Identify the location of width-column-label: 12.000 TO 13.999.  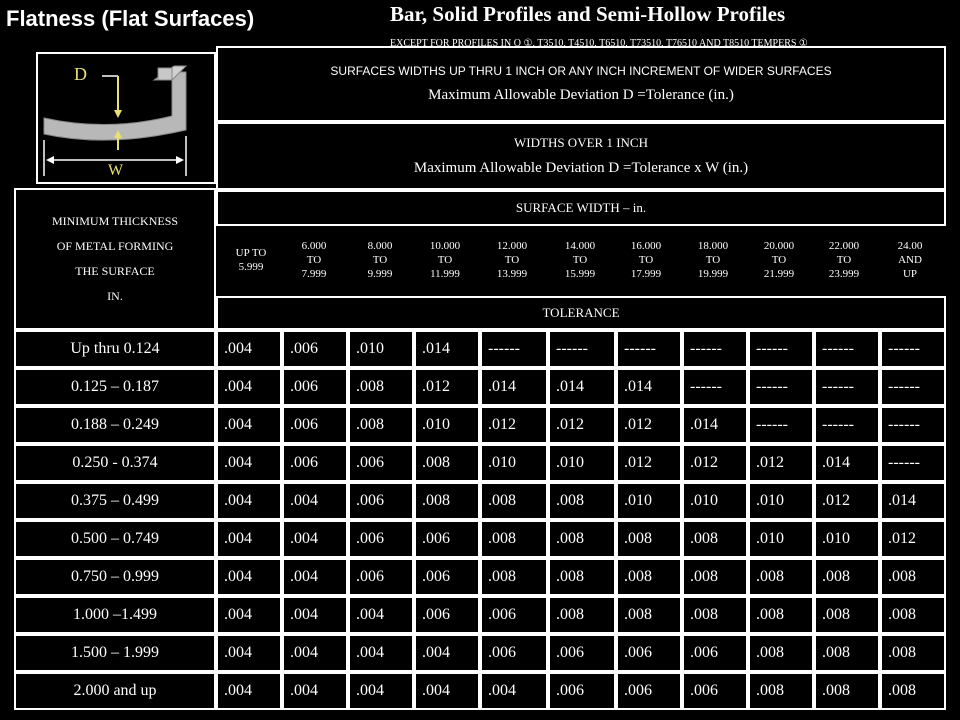
(512, 260).